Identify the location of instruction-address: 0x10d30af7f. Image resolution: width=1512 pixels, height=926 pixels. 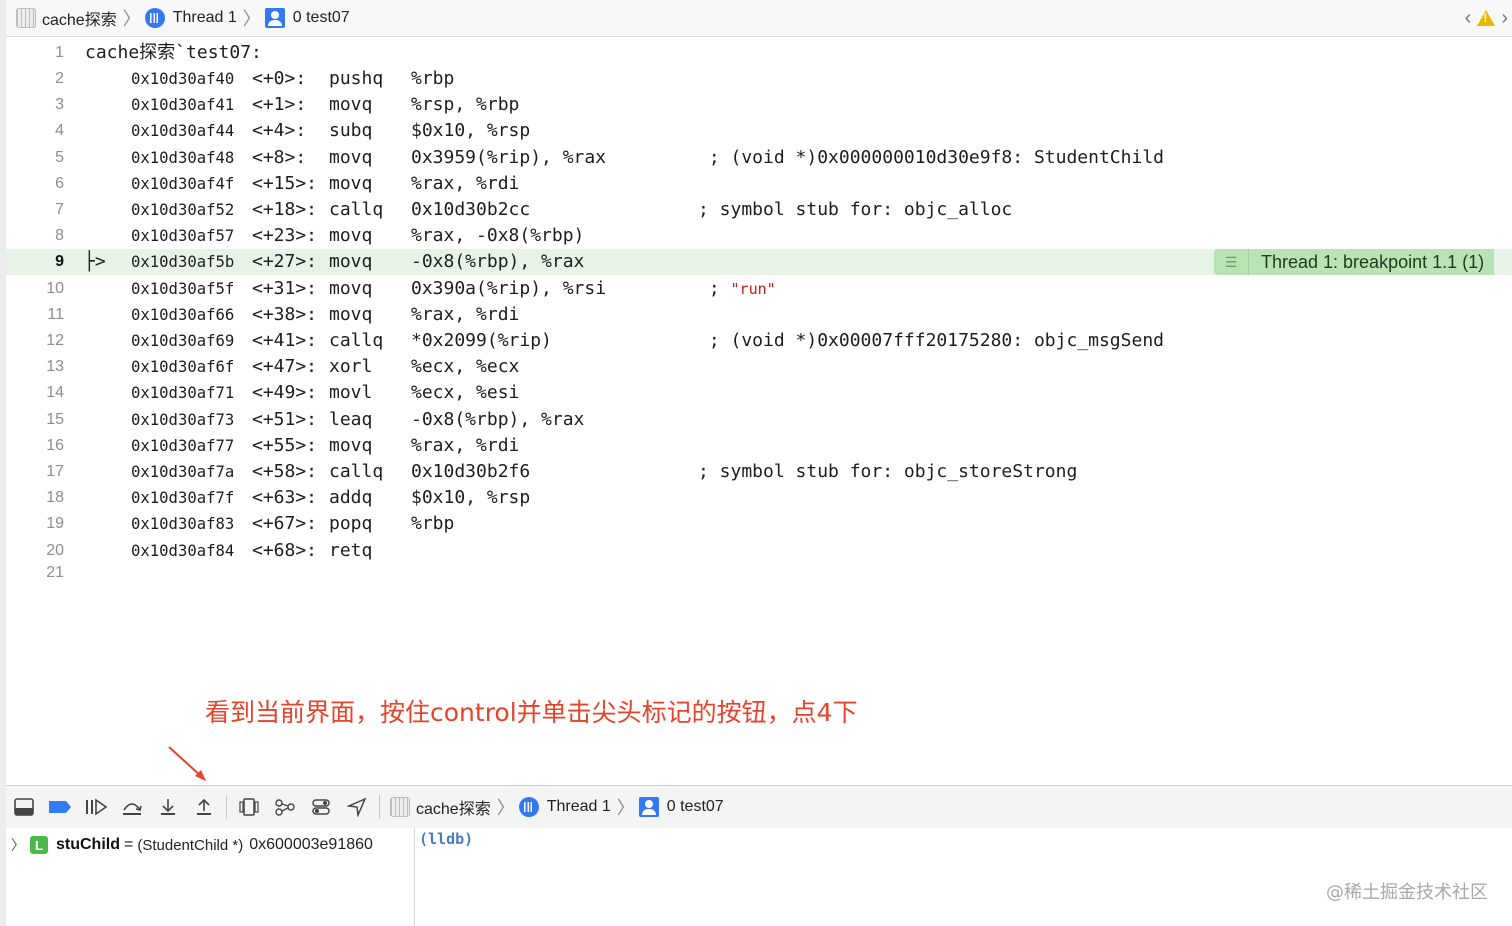
(183, 498).